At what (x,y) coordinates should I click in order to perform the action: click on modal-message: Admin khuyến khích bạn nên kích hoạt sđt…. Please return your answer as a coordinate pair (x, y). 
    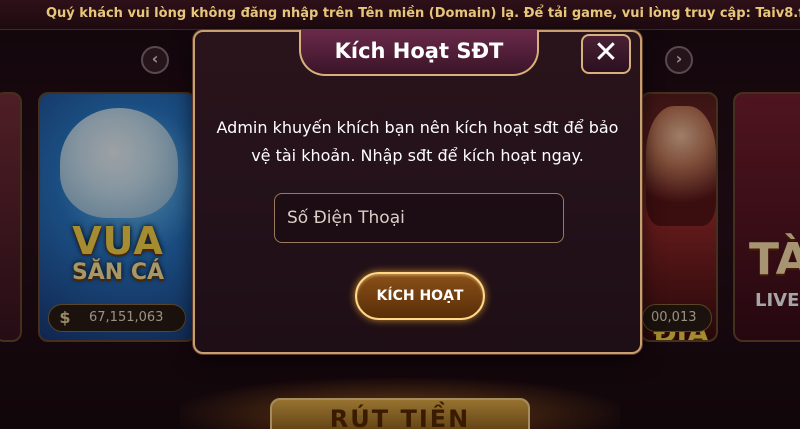
    Looking at the image, I should click on (417, 141).